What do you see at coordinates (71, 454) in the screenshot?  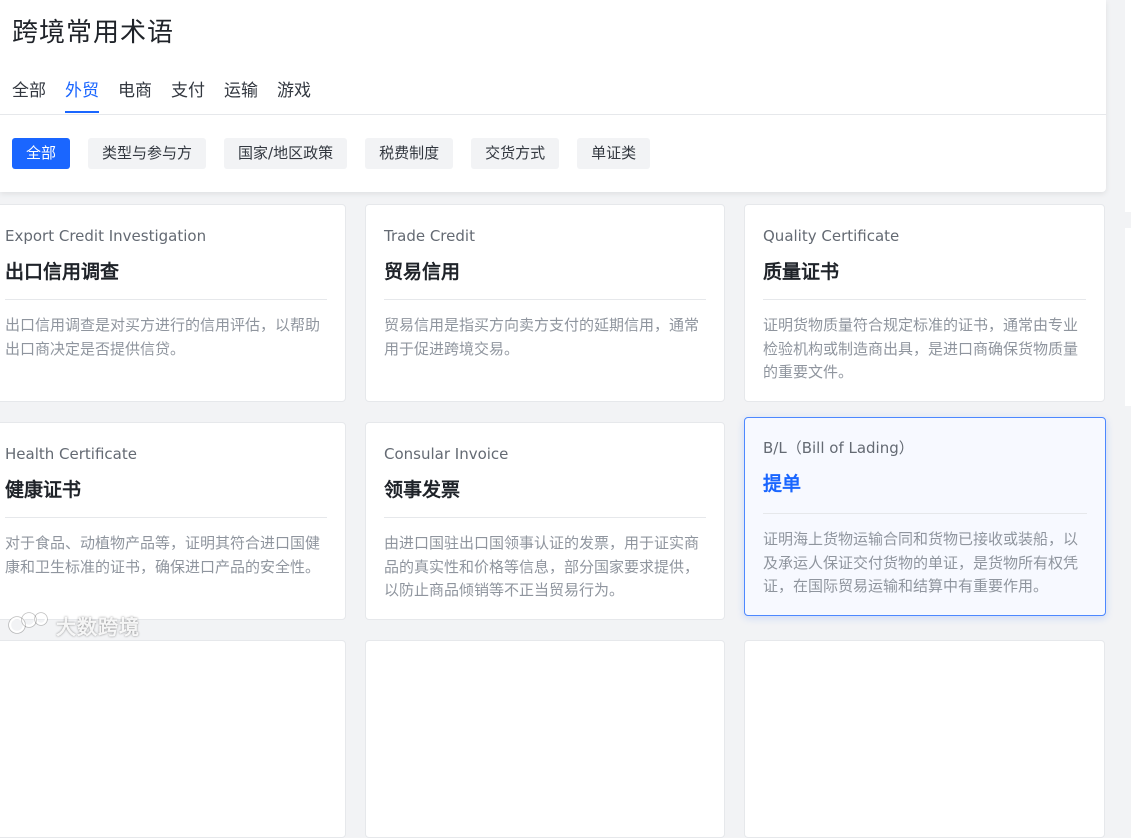 I see `term-english: Health Certificate` at bounding box center [71, 454].